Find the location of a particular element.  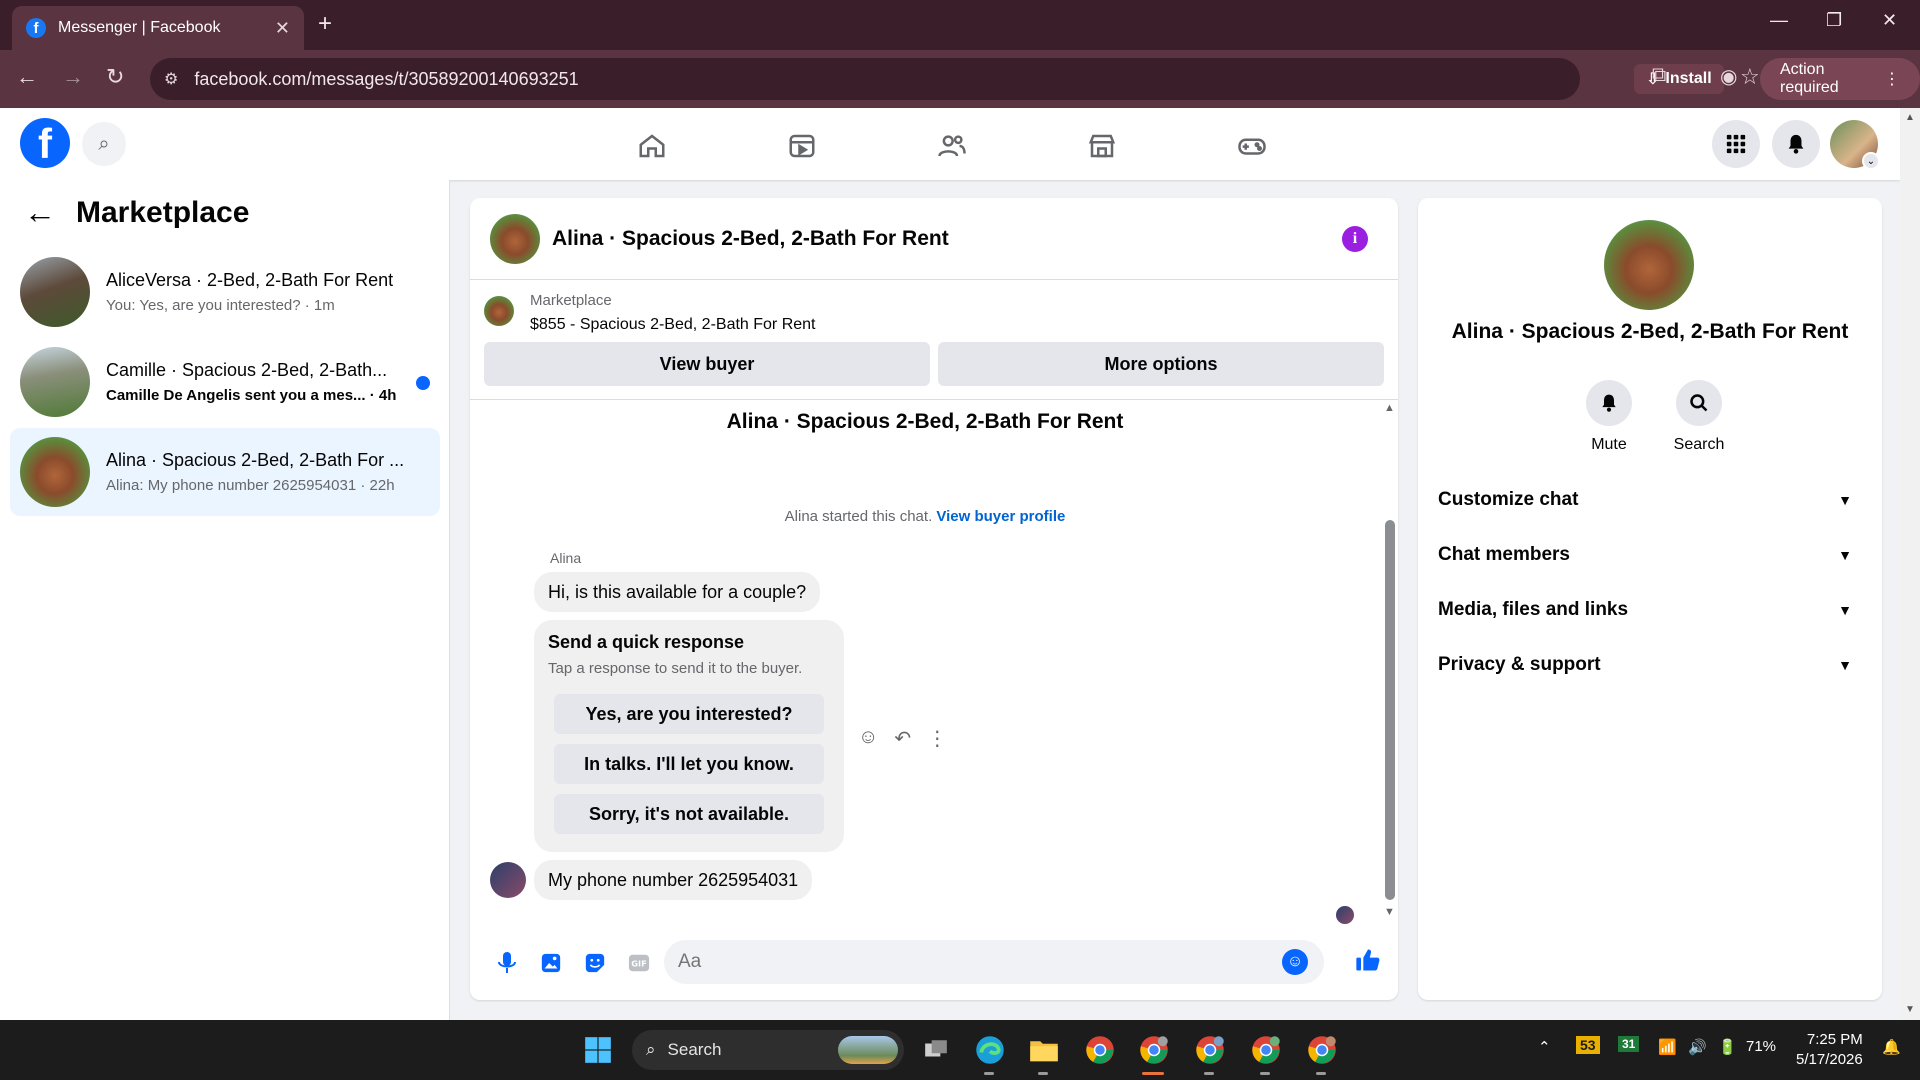

photo-icon is located at coordinates (551, 963).